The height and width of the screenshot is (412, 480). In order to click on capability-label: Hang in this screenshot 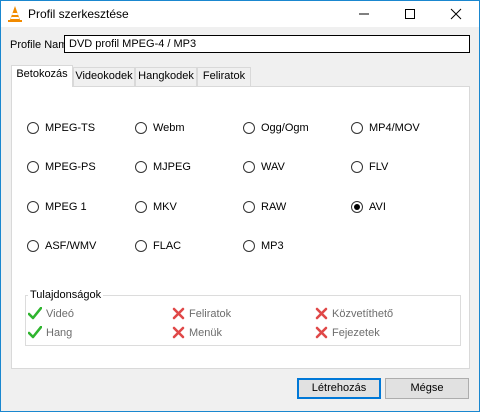, I will do `click(59, 332)`.